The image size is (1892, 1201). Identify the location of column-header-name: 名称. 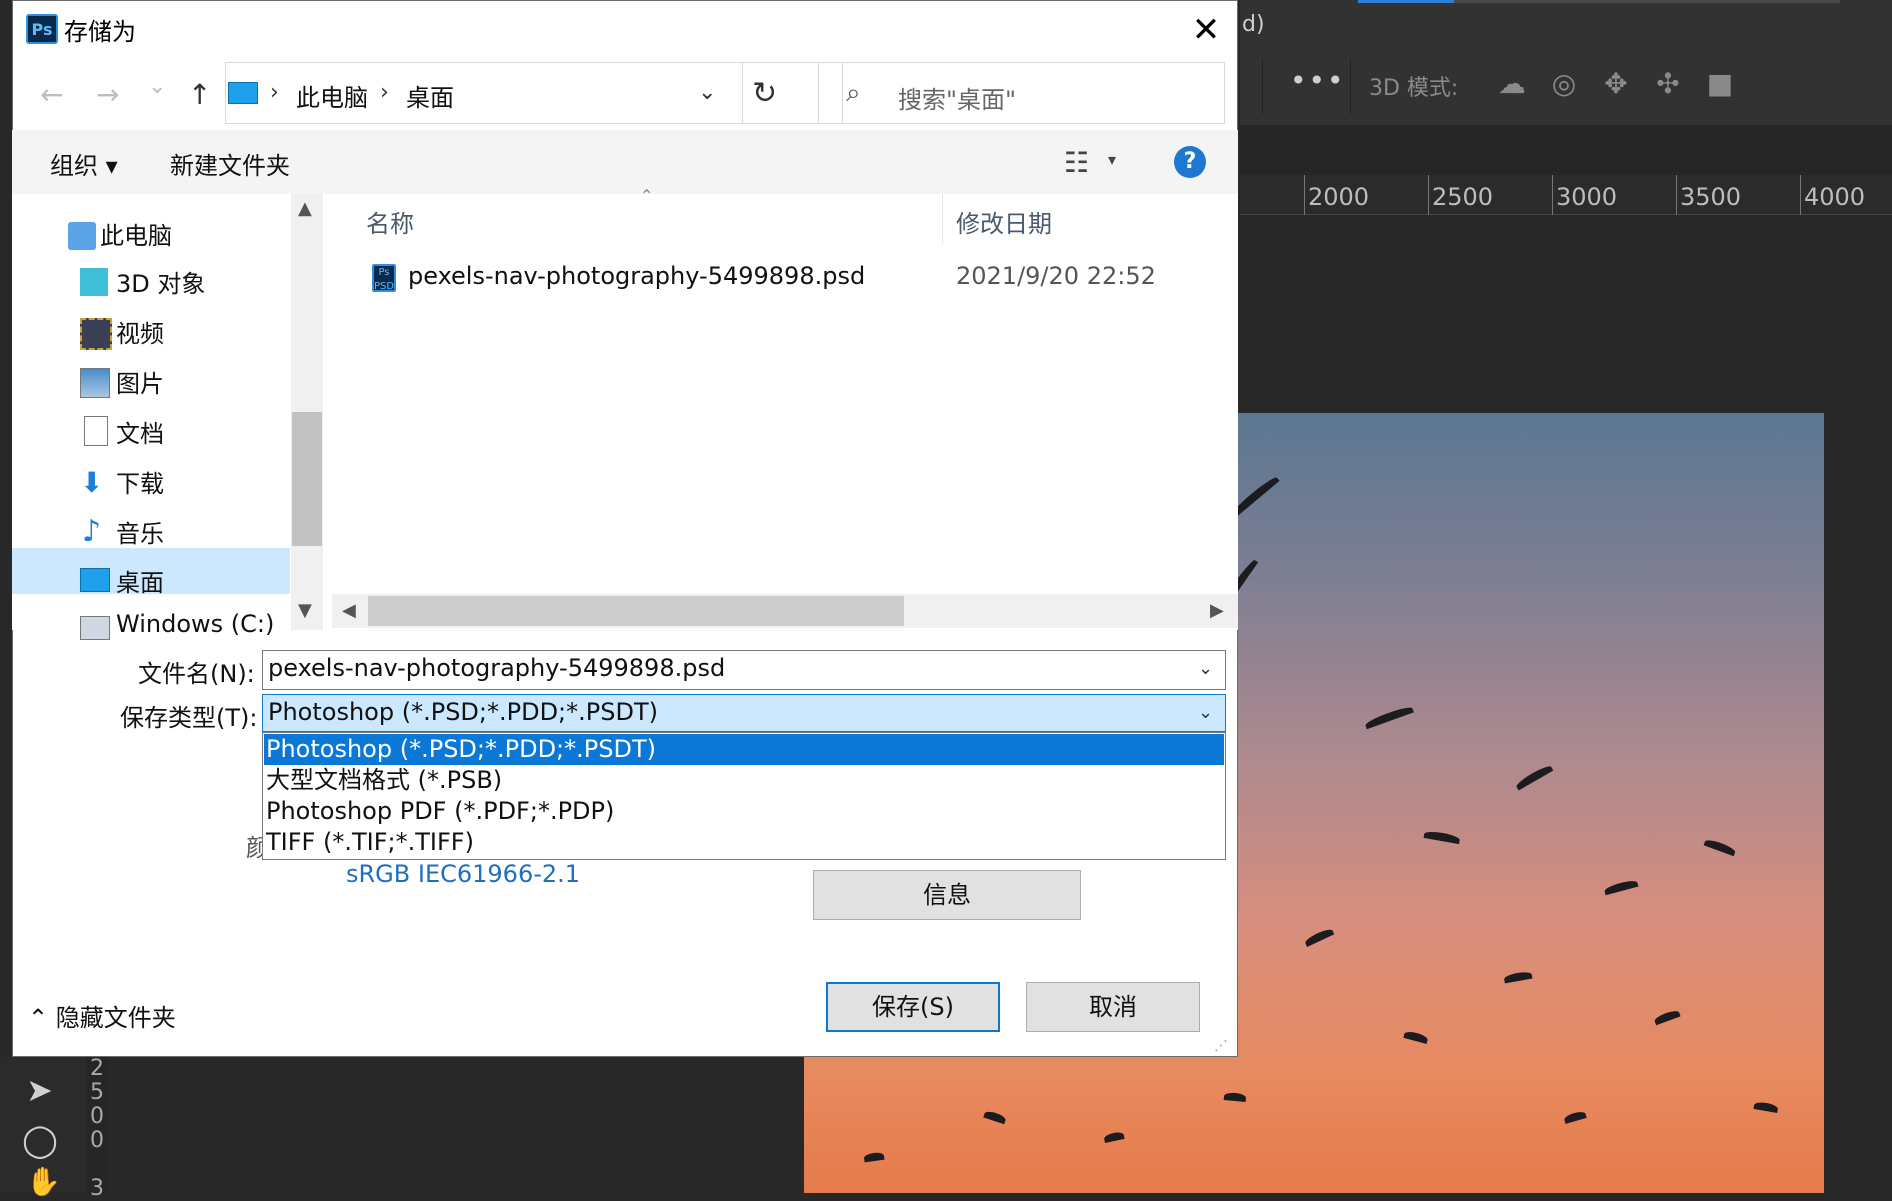
(390, 221).